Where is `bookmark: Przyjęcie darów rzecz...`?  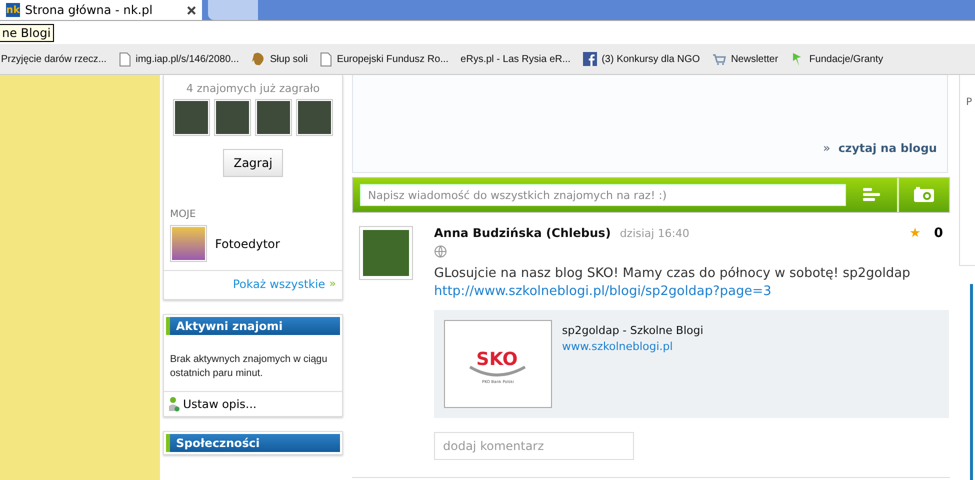
bookmark: Przyjęcie darów rzecz... is located at coordinates (54, 59).